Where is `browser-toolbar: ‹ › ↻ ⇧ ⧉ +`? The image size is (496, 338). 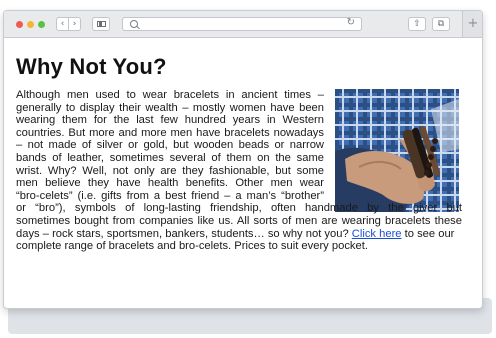 browser-toolbar: ‹ › ↻ ⇧ ⧉ + is located at coordinates (243, 24).